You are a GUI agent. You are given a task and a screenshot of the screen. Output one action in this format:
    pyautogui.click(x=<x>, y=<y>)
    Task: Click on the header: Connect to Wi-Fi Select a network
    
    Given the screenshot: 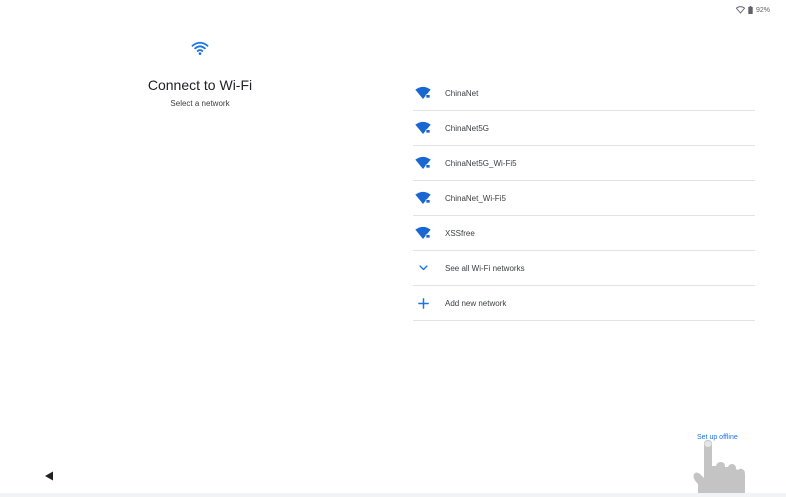 What is the action you would take?
    pyautogui.click(x=200, y=74)
    